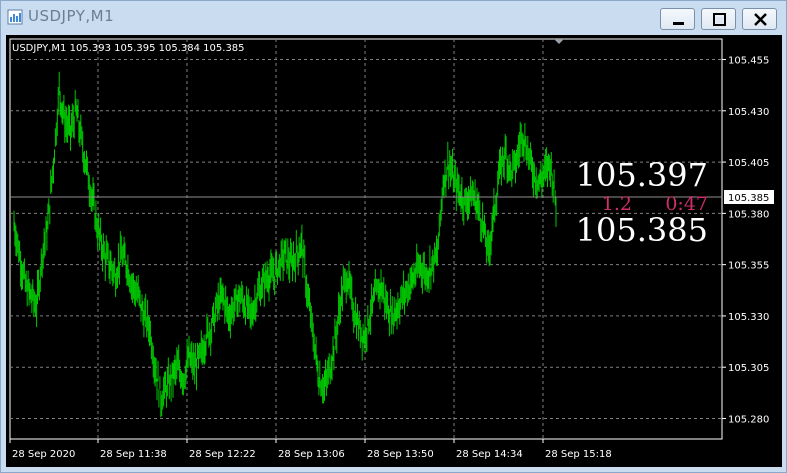  I want to click on maximize-button, so click(718, 19).